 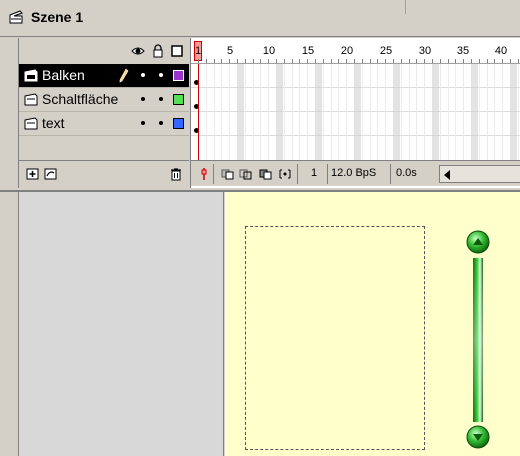 What do you see at coordinates (479, 174) in the screenshot?
I see `horizontal-scrollbar` at bounding box center [479, 174].